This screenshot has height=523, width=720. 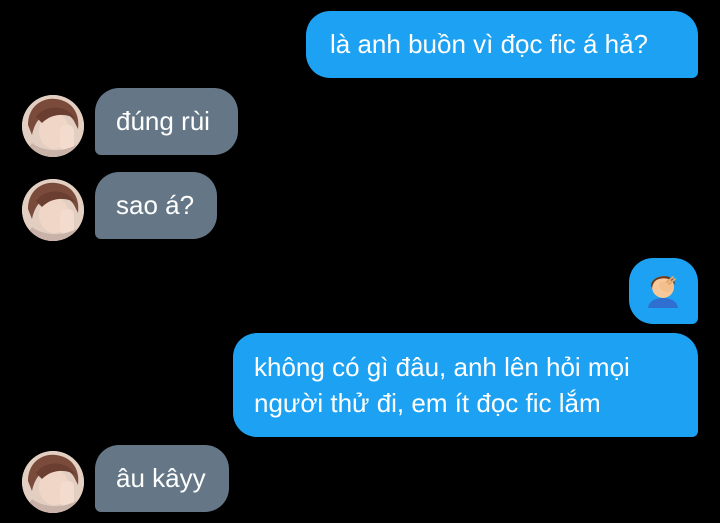 What do you see at coordinates (163, 121) in the screenshot?
I see `message-text: đúng rùi` at bounding box center [163, 121].